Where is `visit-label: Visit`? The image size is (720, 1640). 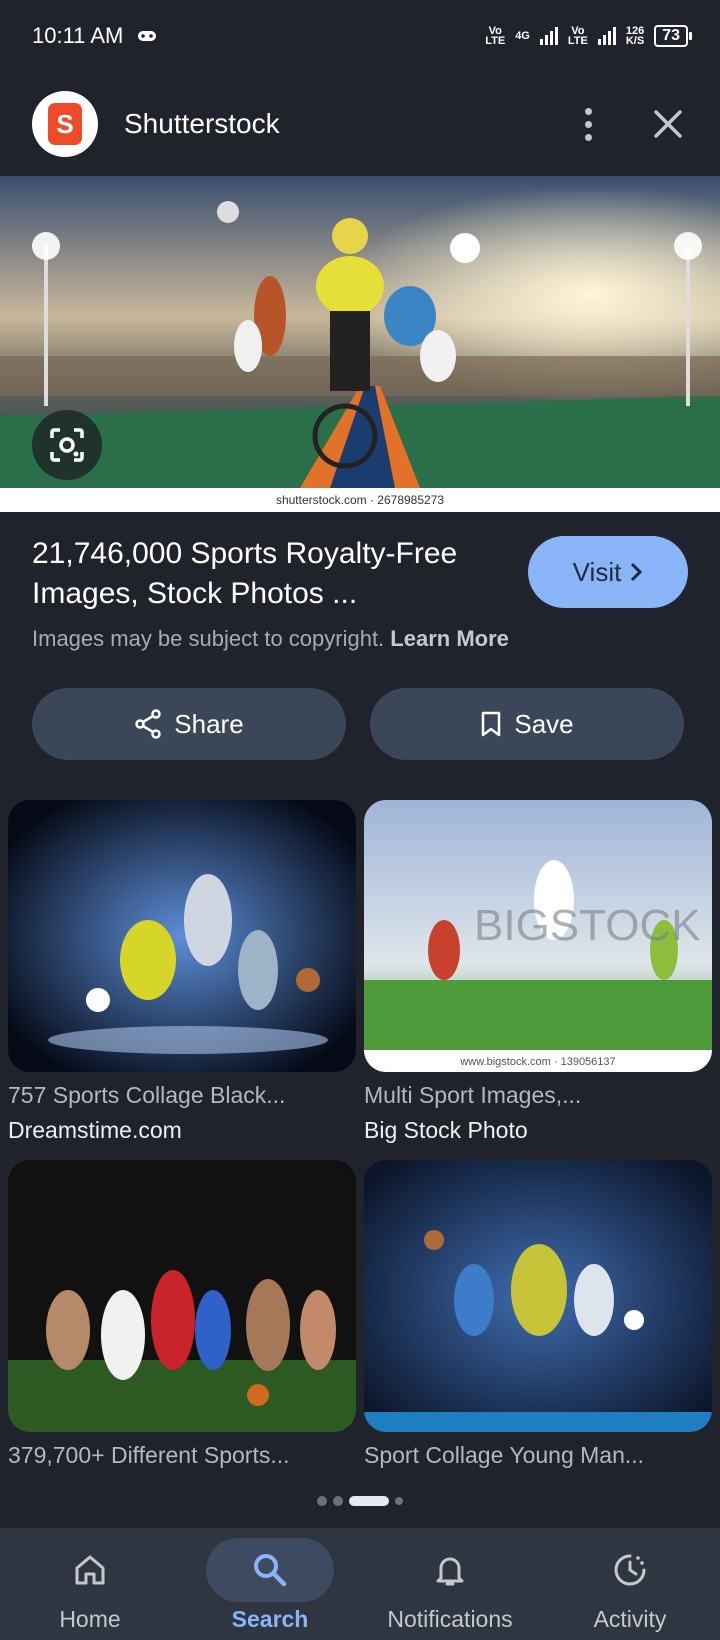 visit-label: Visit is located at coordinates (597, 571).